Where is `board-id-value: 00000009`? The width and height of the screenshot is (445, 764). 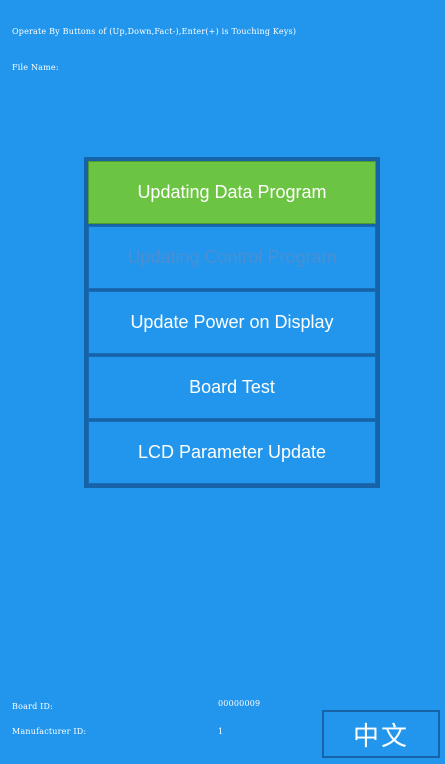
board-id-value: 00000009 is located at coordinates (239, 703).